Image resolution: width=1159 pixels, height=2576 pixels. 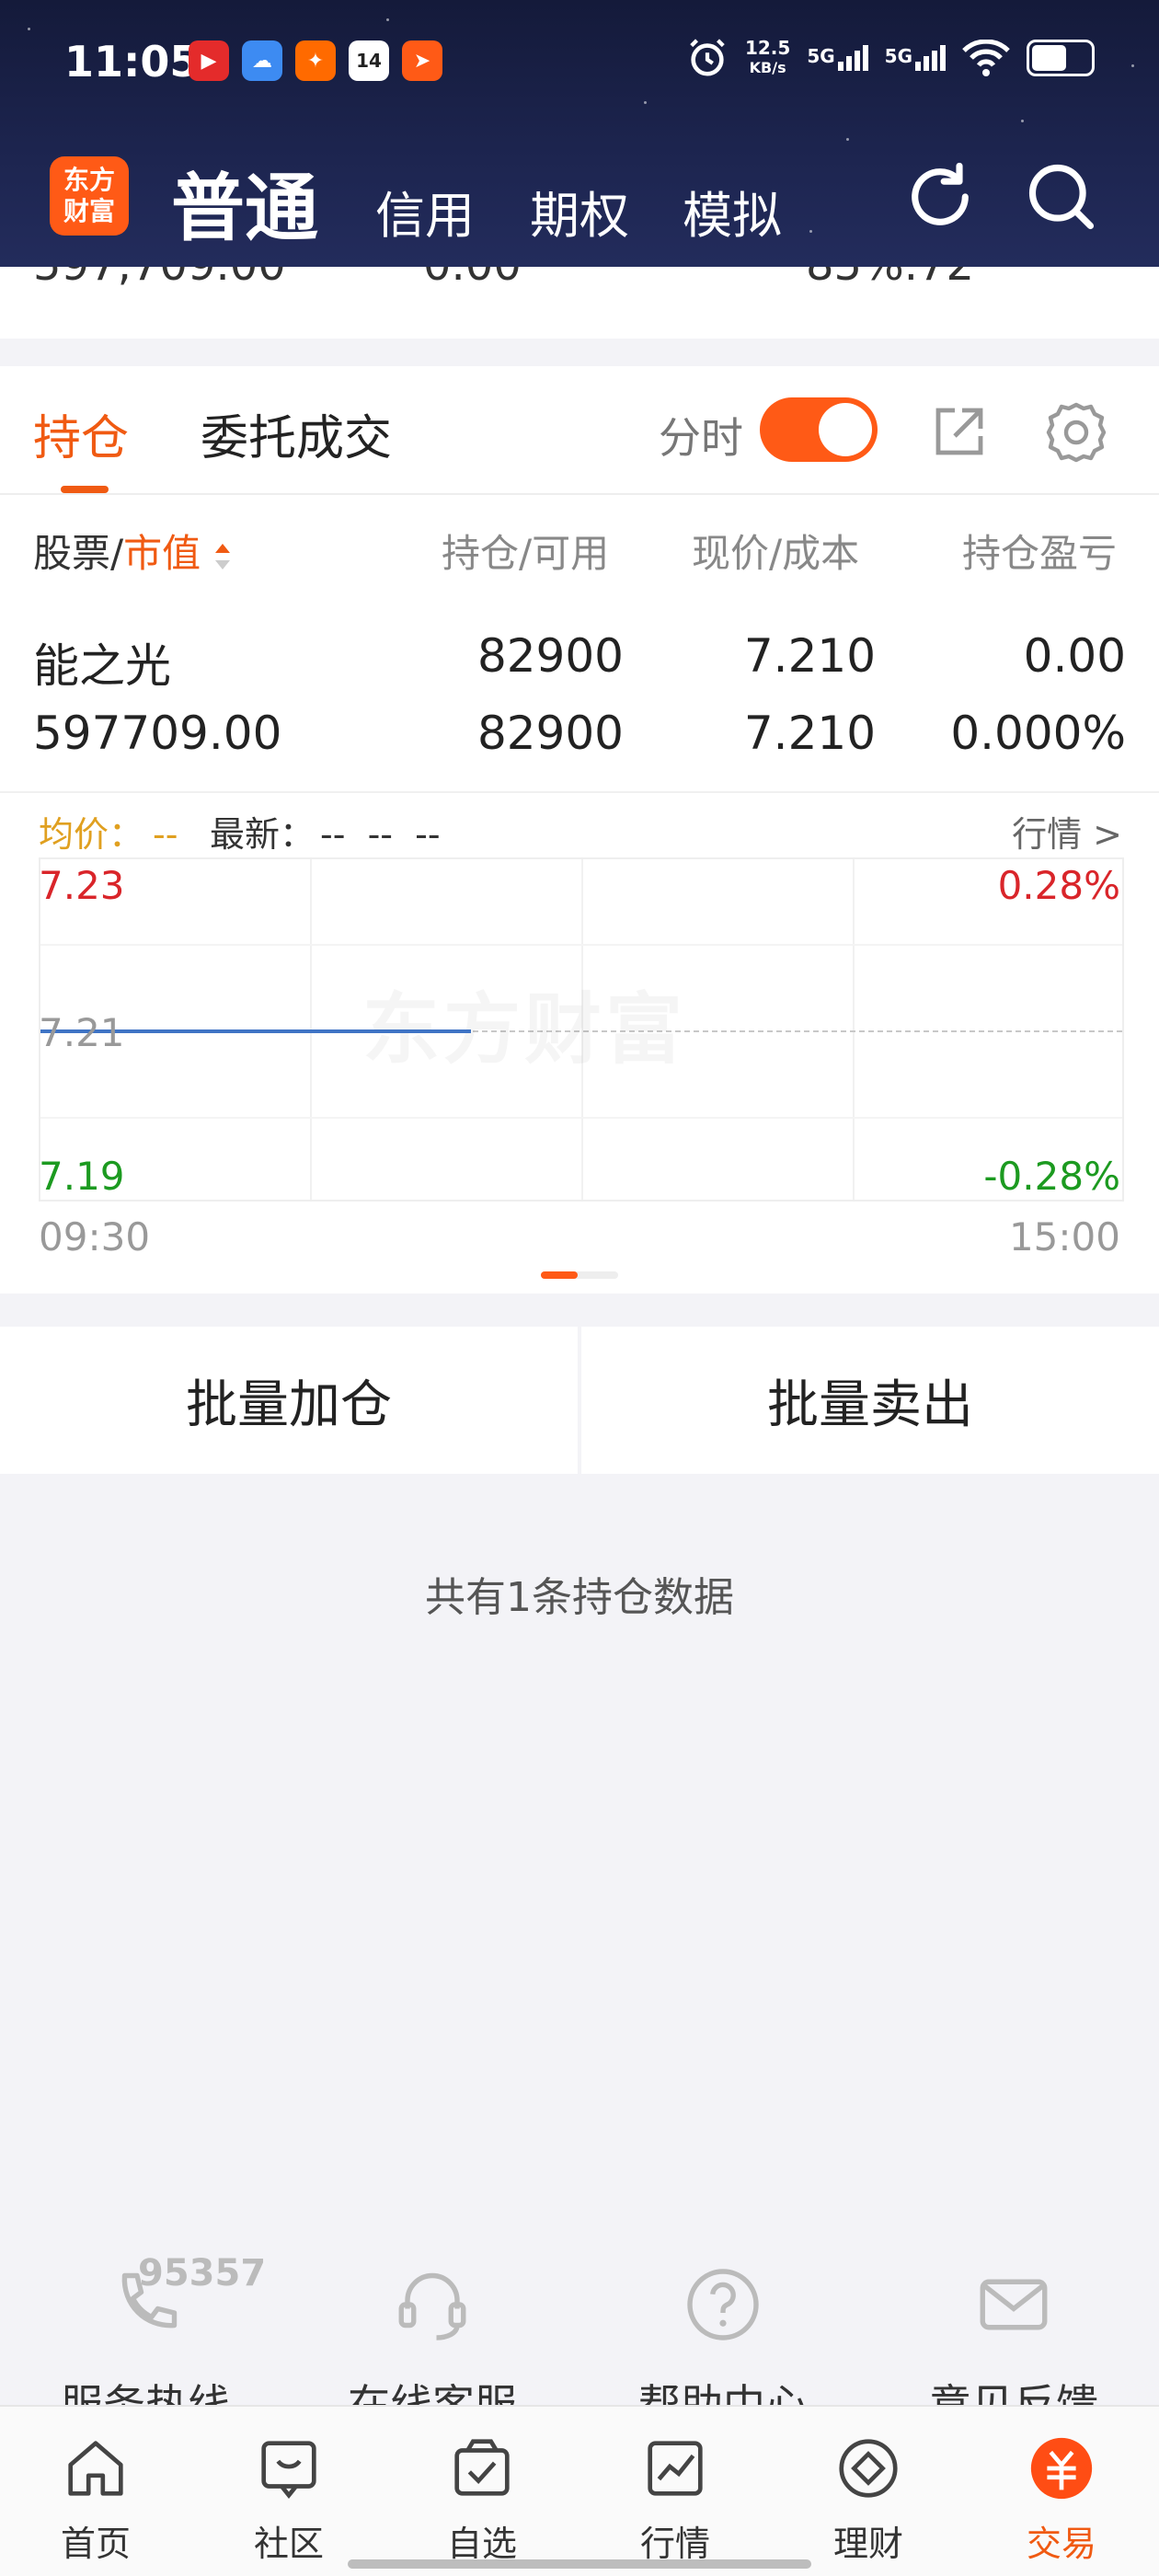 I want to click on column-stock-header: 股票/市值, so click(x=131, y=551).